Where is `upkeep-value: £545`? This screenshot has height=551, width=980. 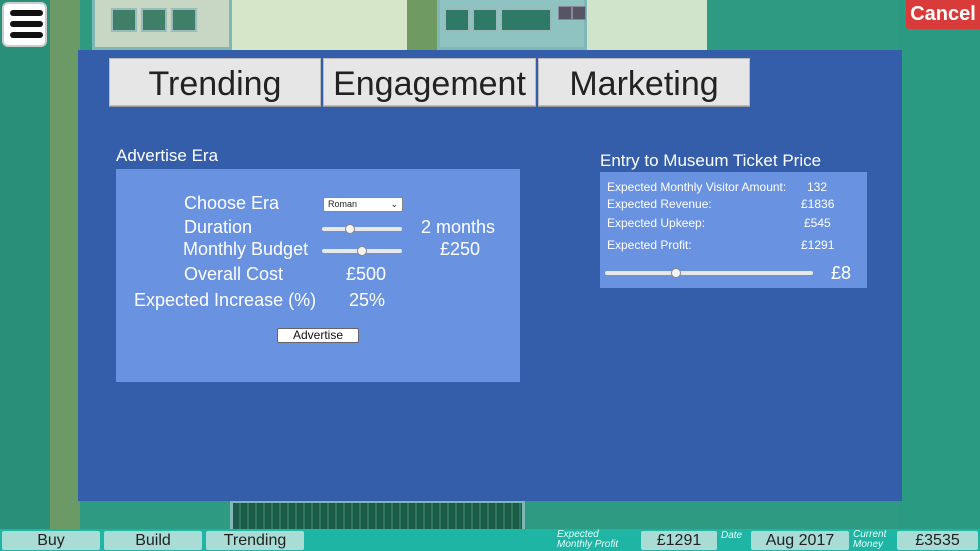
upkeep-value: £545 is located at coordinates (817, 223).